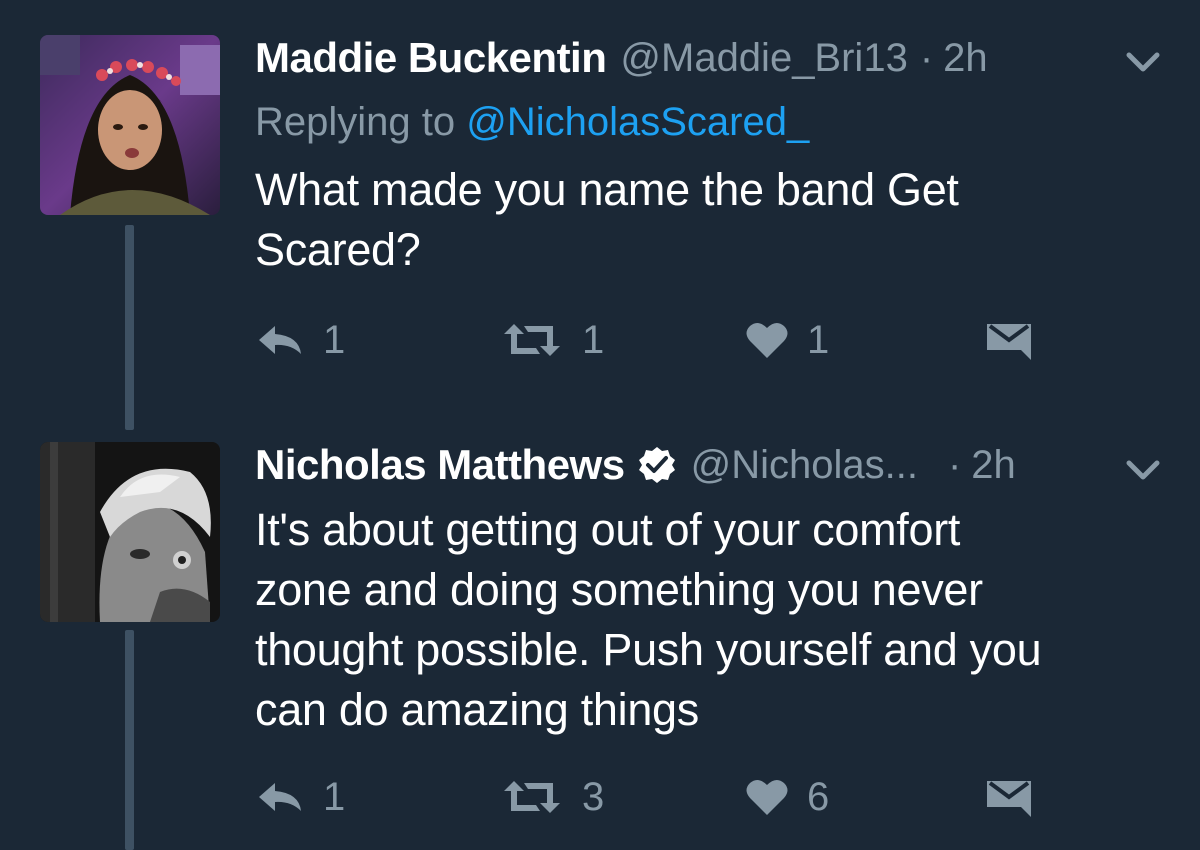  What do you see at coordinates (129, 327) in the screenshot?
I see `thread-connector-top` at bounding box center [129, 327].